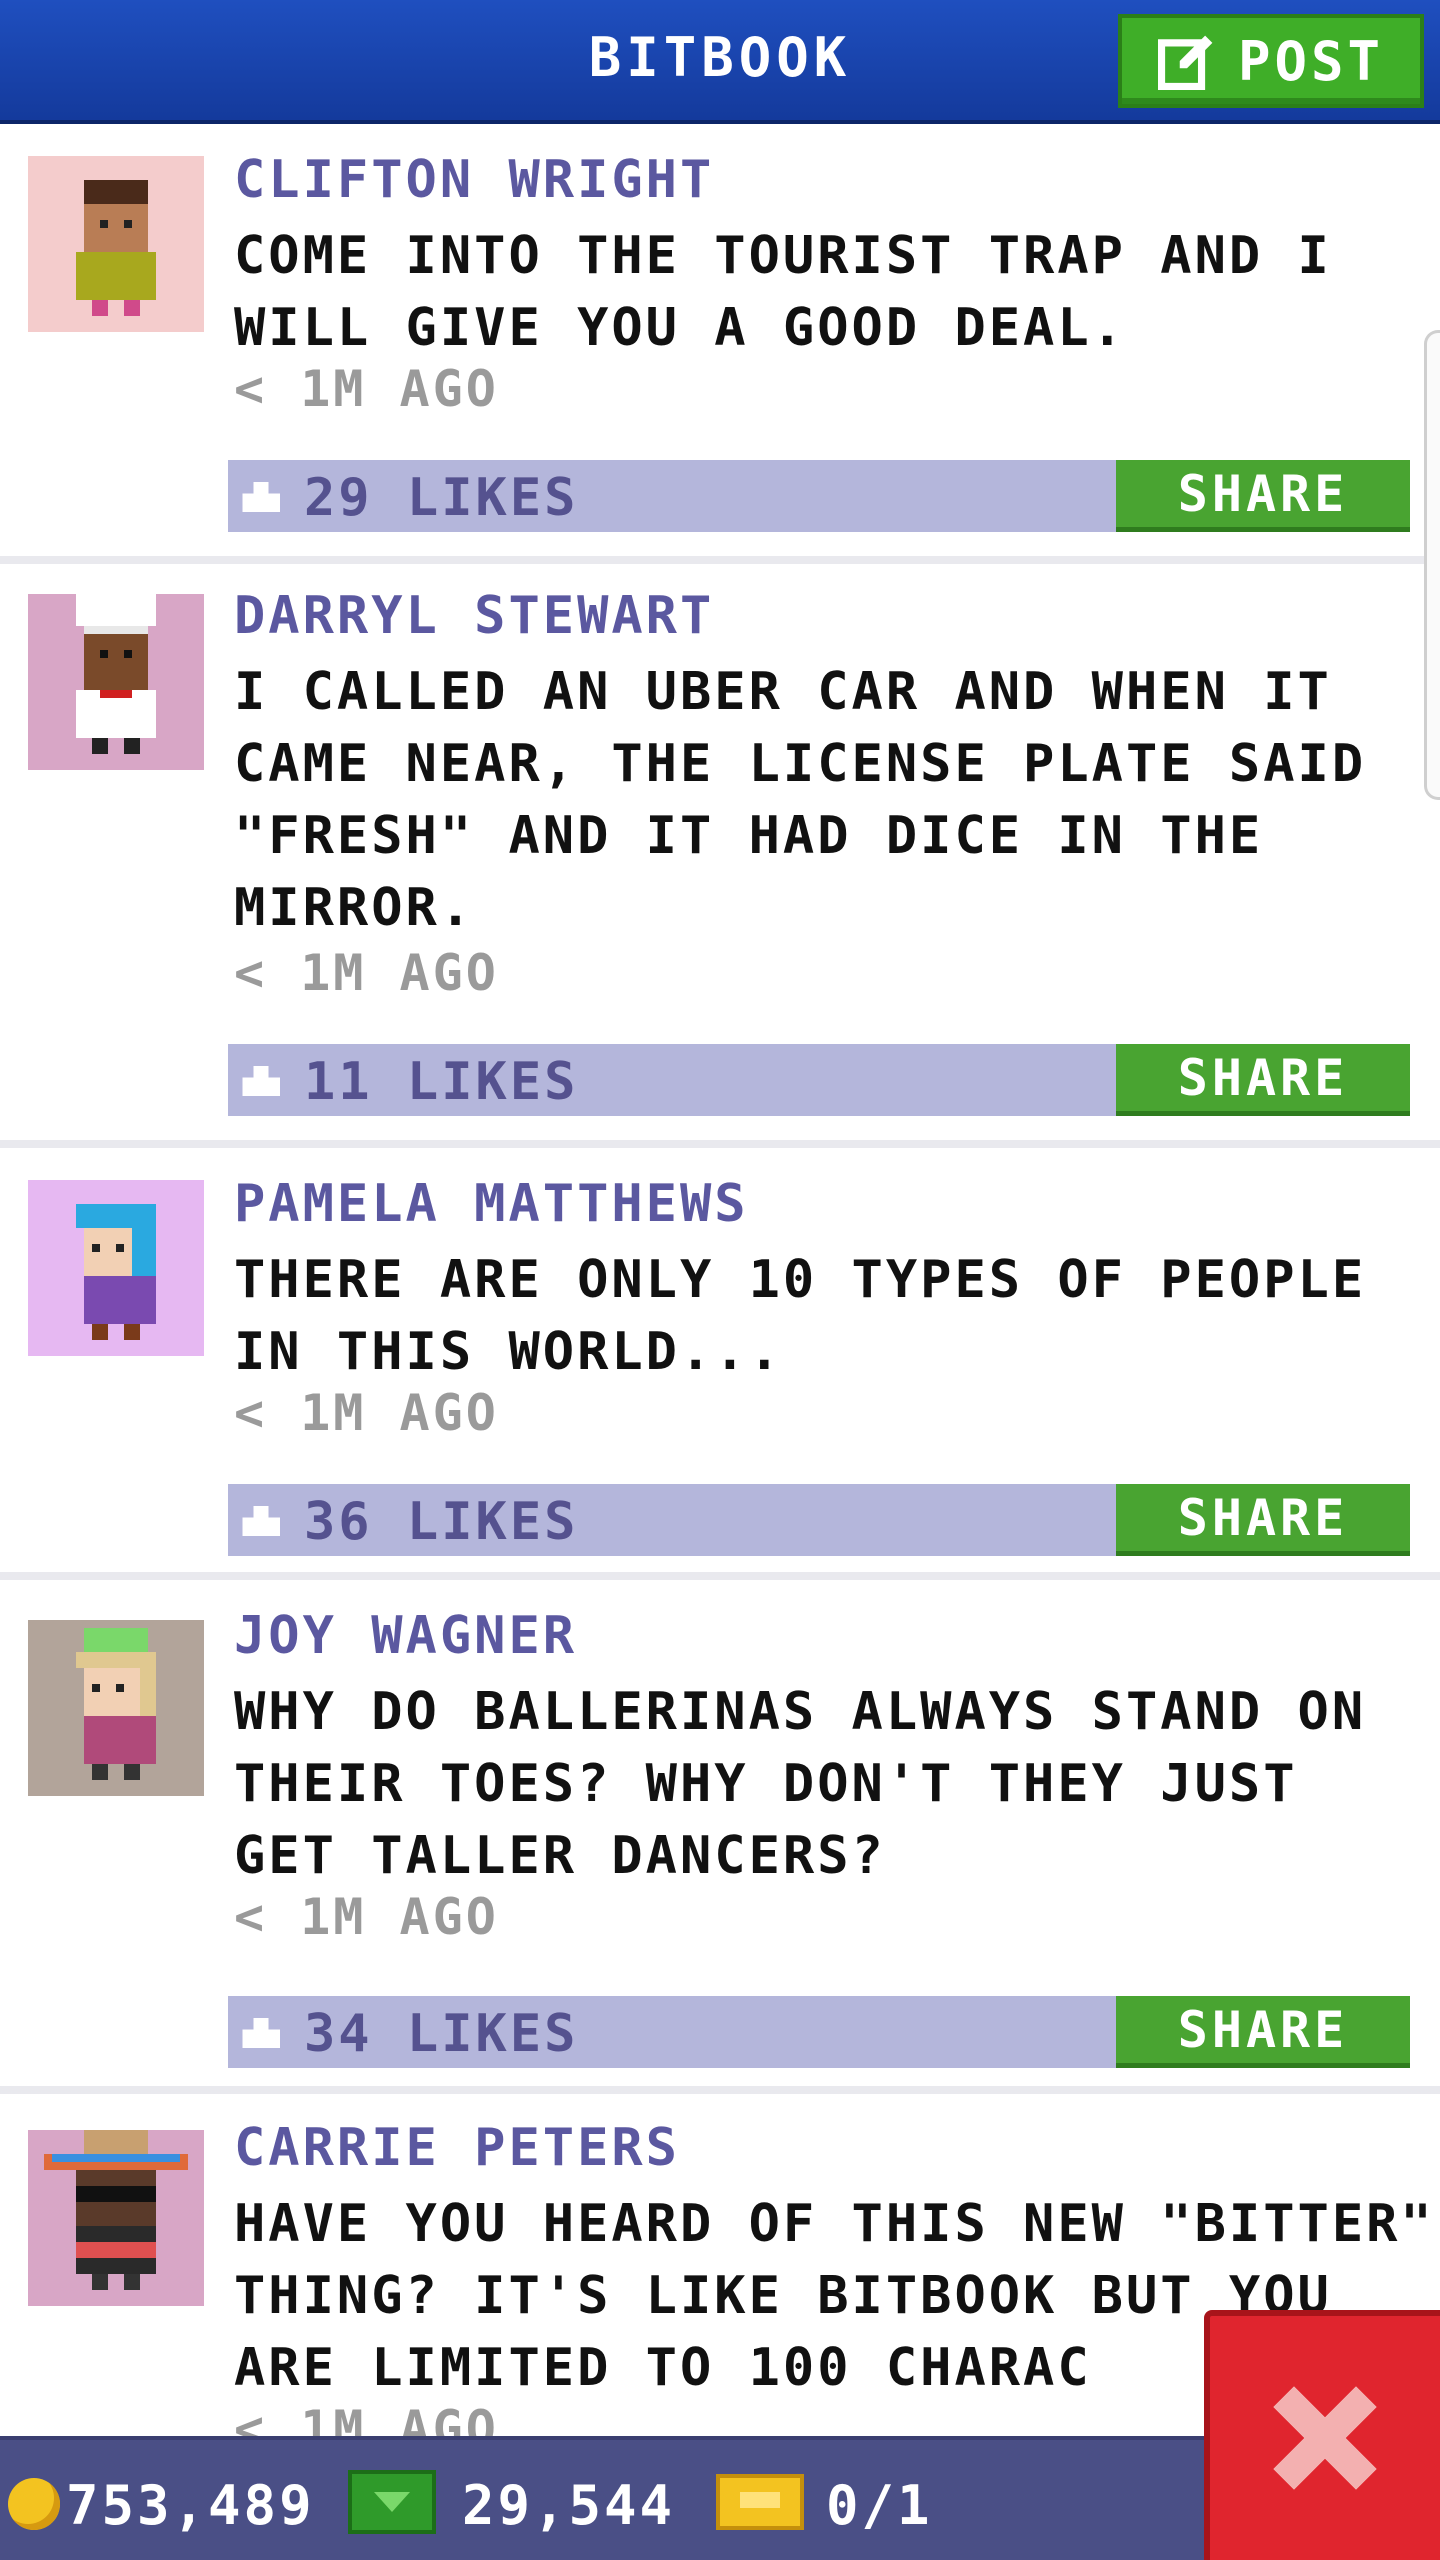 This screenshot has width=1440, height=2560. I want to click on post-author: PAMELA MATTHEWS, so click(491, 1204).